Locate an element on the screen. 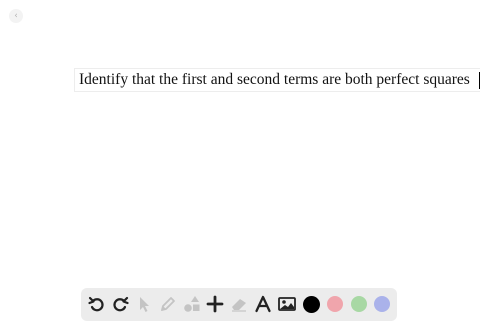  pen-icon is located at coordinates (168, 304).